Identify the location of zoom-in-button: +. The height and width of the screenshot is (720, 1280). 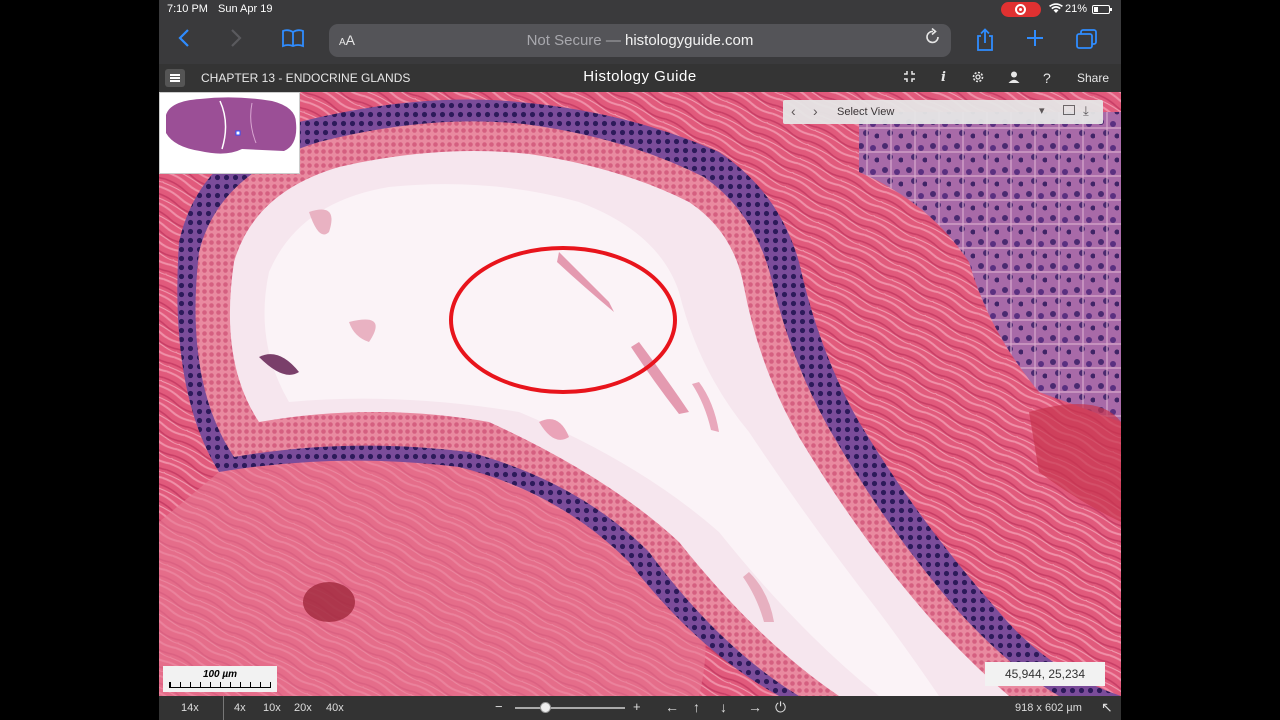
(637, 706).